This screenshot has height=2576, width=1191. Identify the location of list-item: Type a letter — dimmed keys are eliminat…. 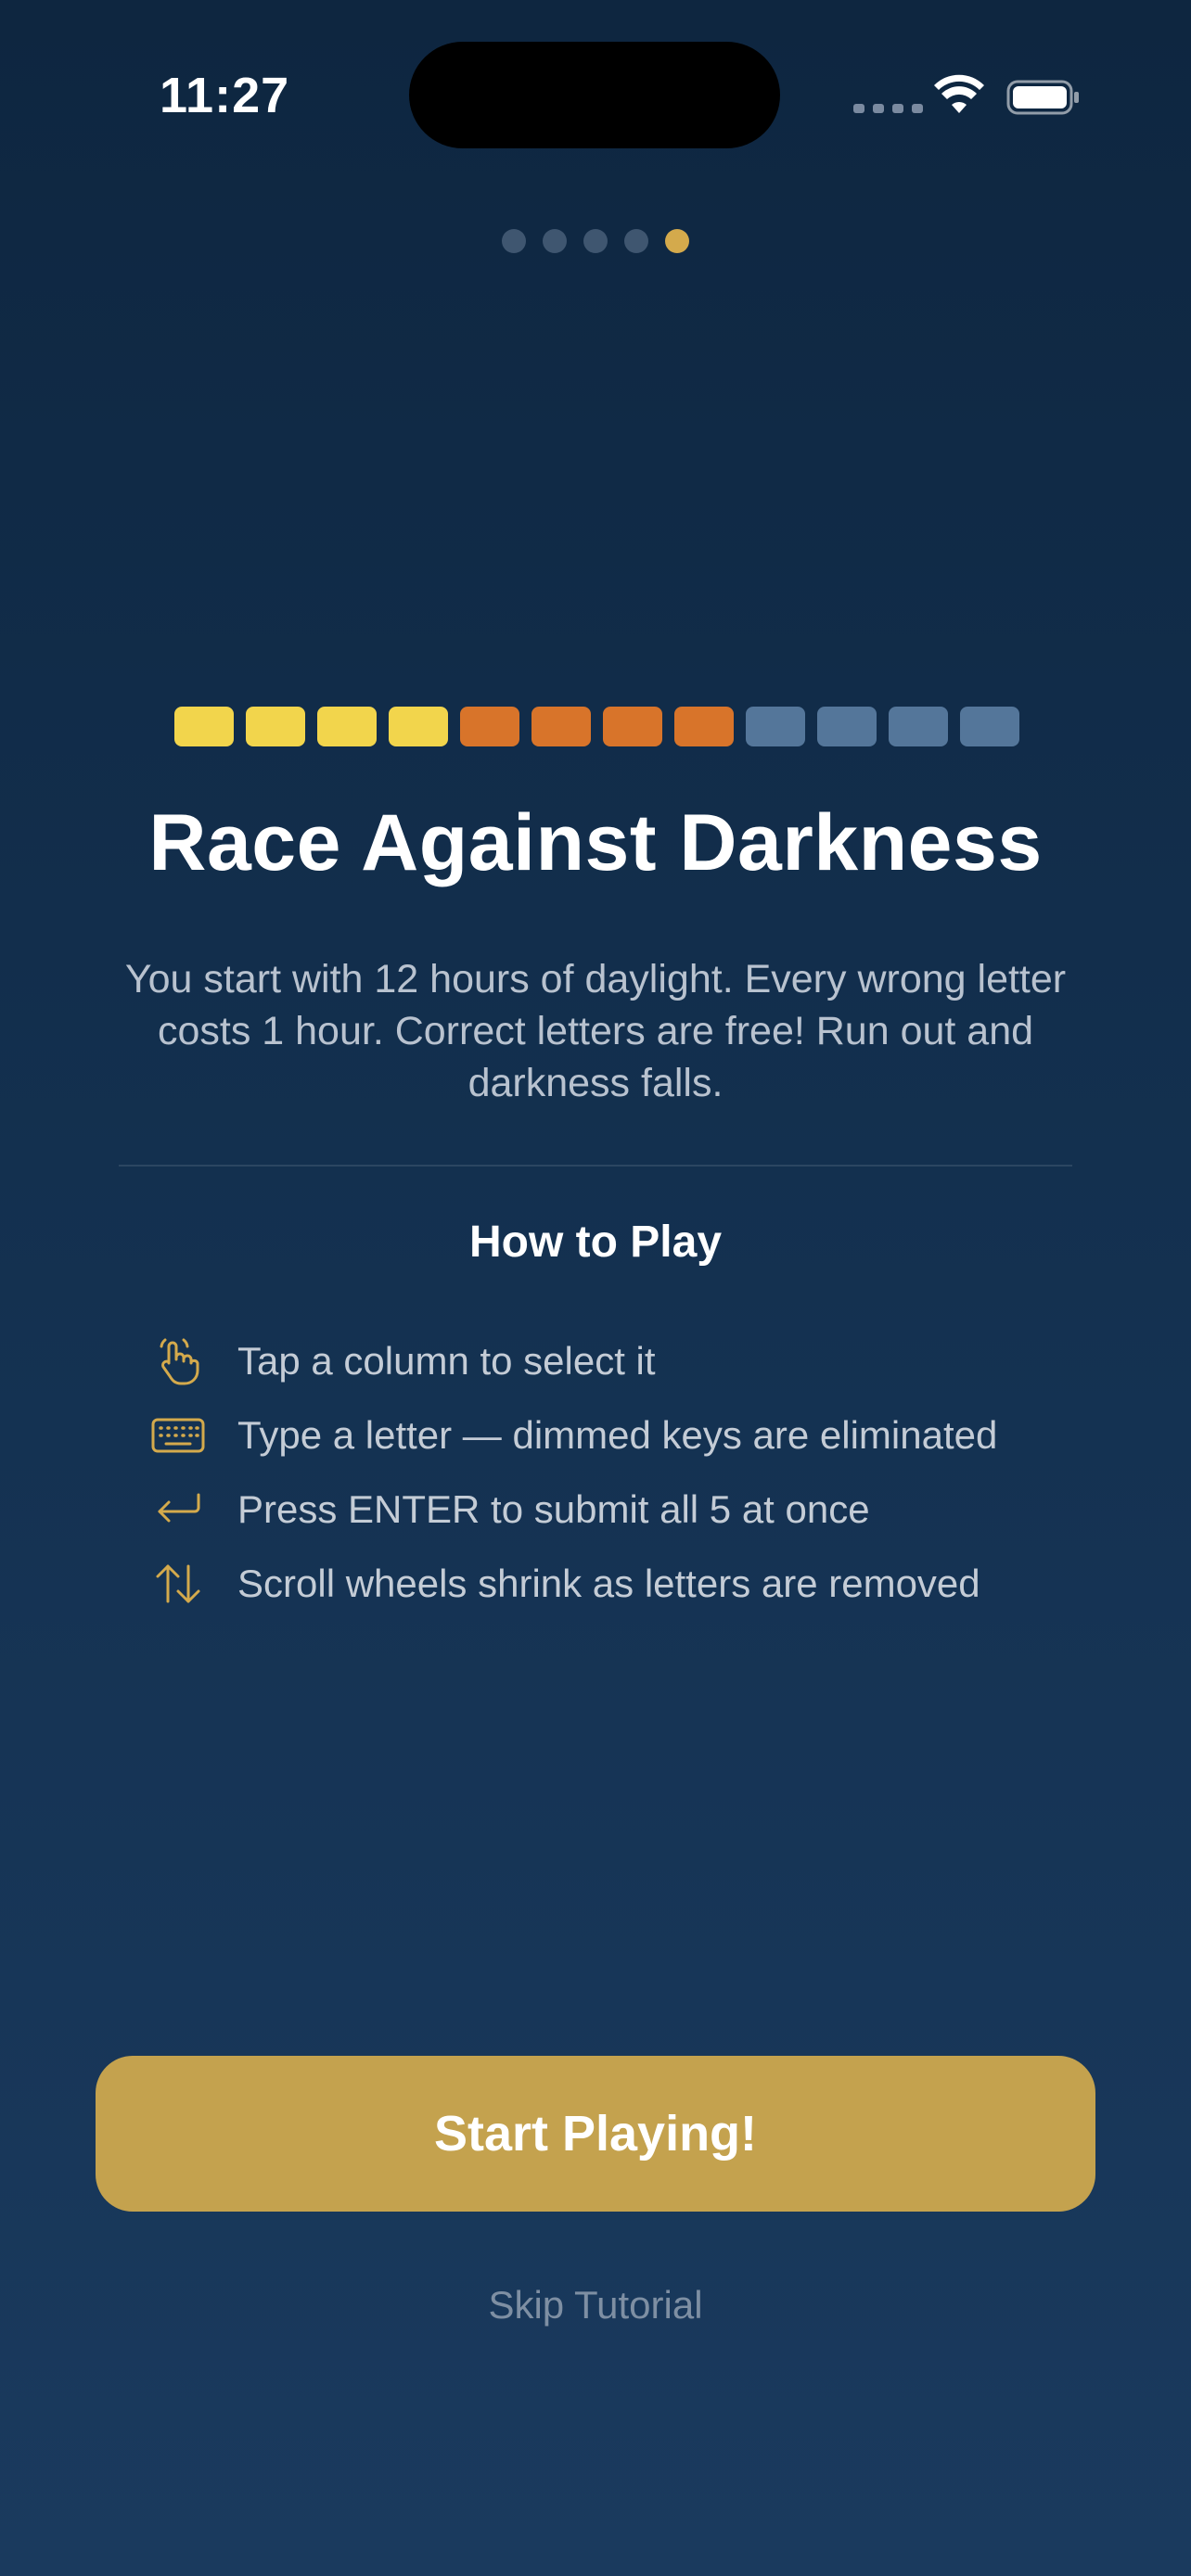
(612, 1435).